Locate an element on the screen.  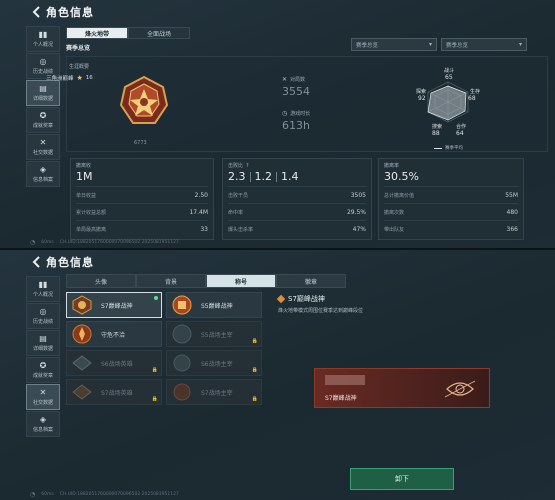
sidebar-item-label: 个人概况 is located at coordinates (42, 45).